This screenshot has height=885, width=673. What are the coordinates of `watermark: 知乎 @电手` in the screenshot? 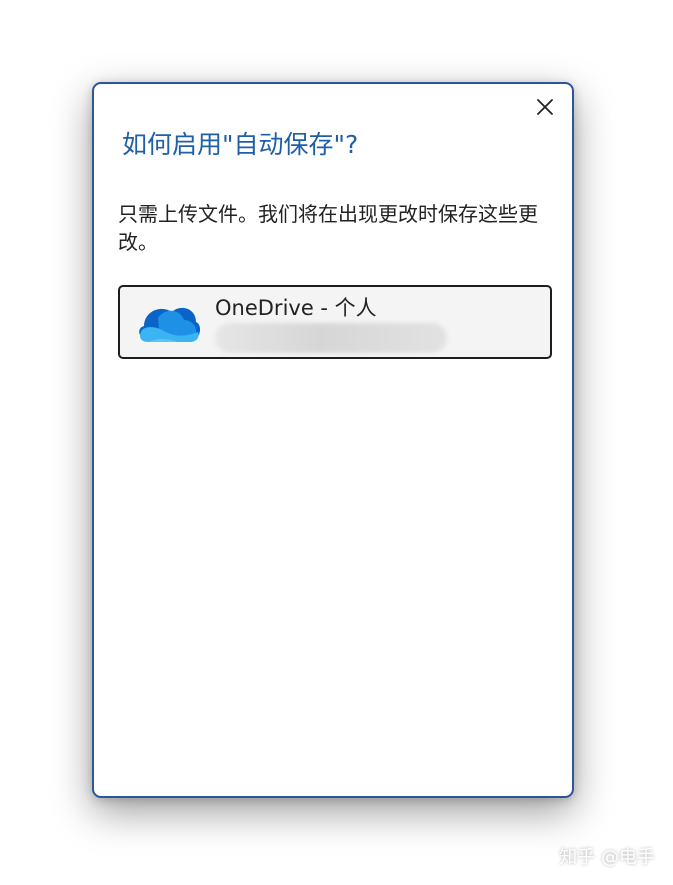 It's located at (607, 857).